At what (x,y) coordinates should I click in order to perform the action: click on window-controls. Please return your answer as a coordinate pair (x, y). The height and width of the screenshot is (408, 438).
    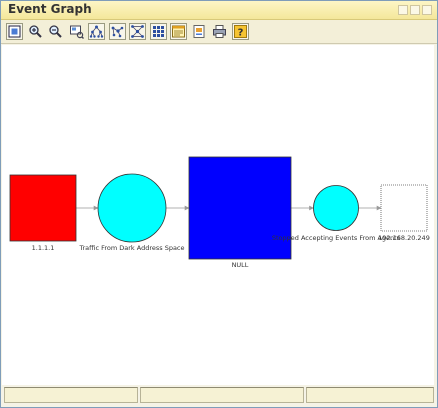
    Looking at the image, I should click on (415, 10).